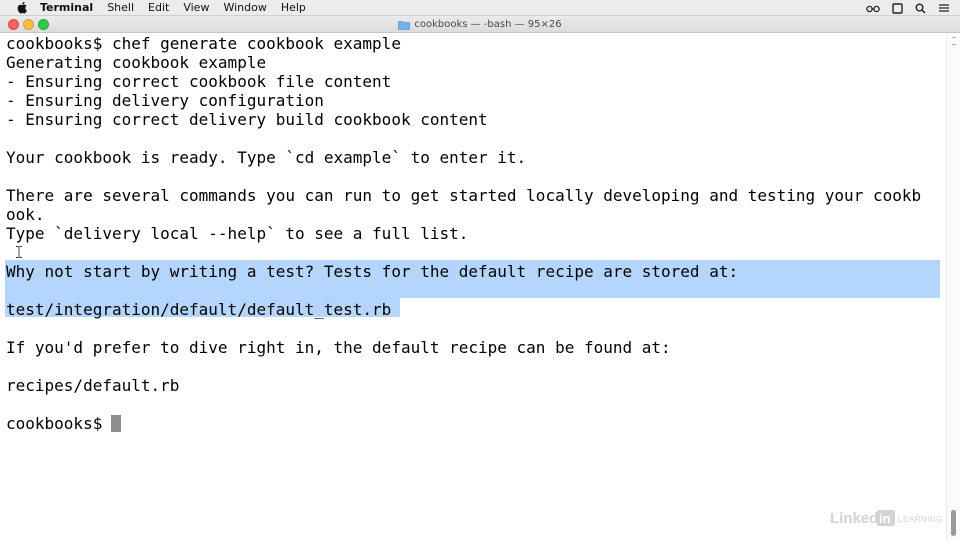  I want to click on scroll-thumb, so click(953, 523).